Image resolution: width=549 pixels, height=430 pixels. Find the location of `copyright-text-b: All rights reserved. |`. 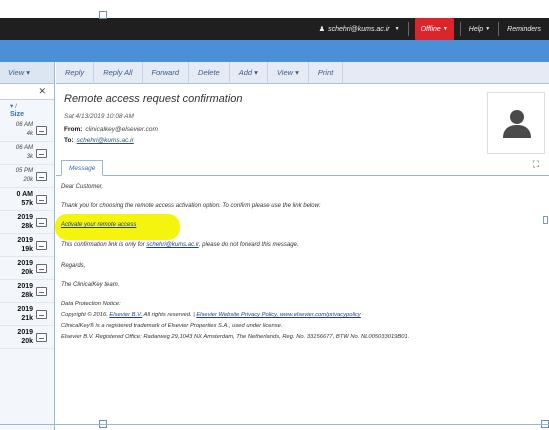

copyright-text-b: All rights reserved. | is located at coordinates (169, 315).